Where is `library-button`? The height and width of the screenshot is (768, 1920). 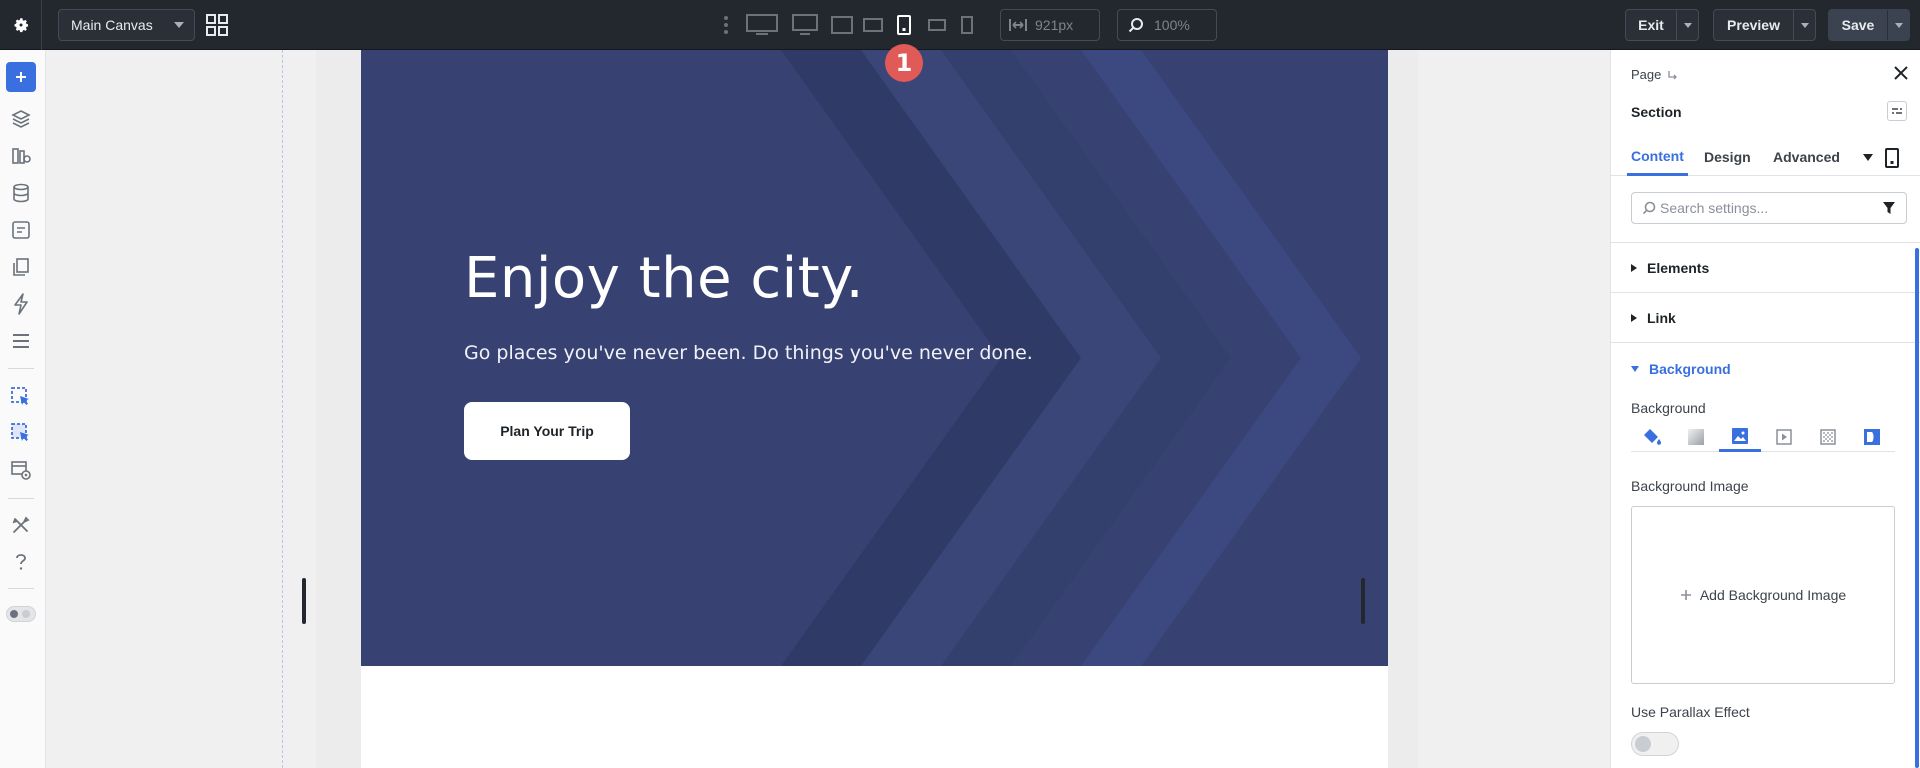
library-button is located at coordinates (21, 156).